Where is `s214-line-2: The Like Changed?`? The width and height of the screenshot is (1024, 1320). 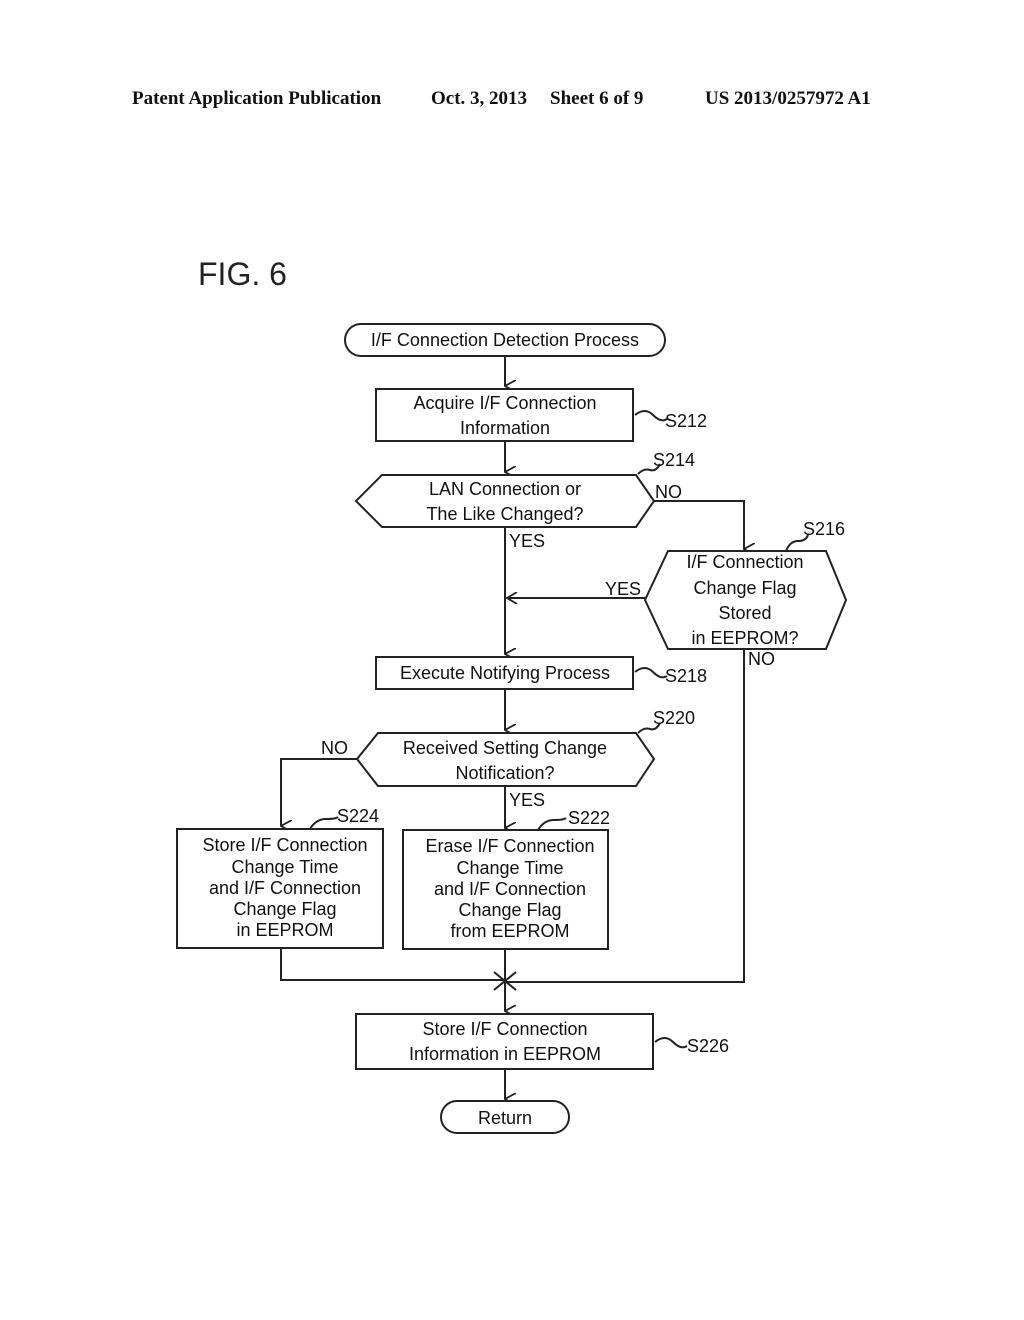 s214-line-2: The Like Changed? is located at coordinates (504, 514).